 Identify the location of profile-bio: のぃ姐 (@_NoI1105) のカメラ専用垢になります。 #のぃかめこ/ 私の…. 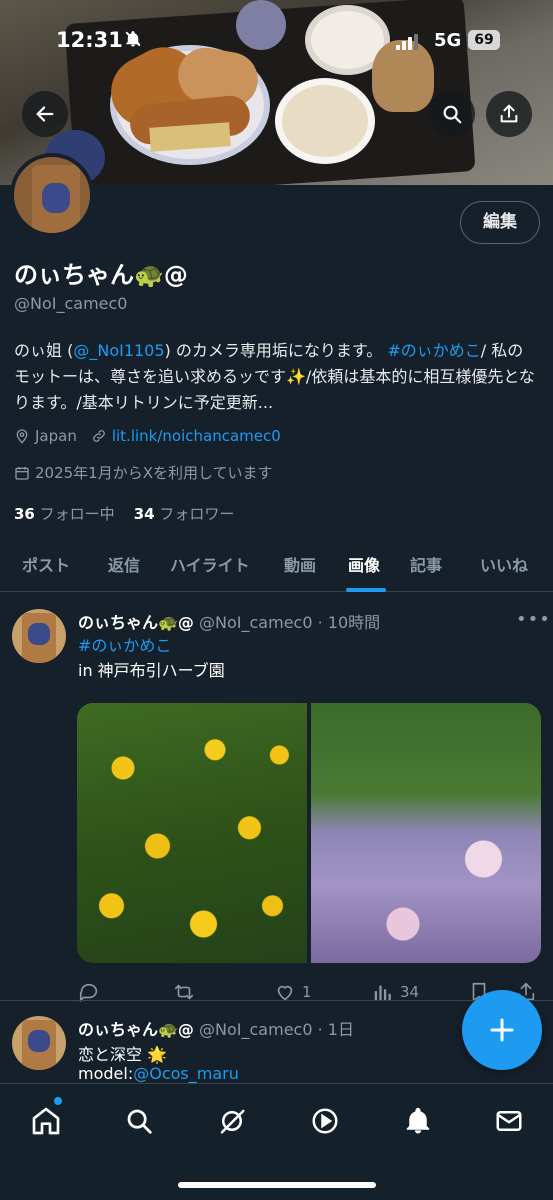
(276, 377).